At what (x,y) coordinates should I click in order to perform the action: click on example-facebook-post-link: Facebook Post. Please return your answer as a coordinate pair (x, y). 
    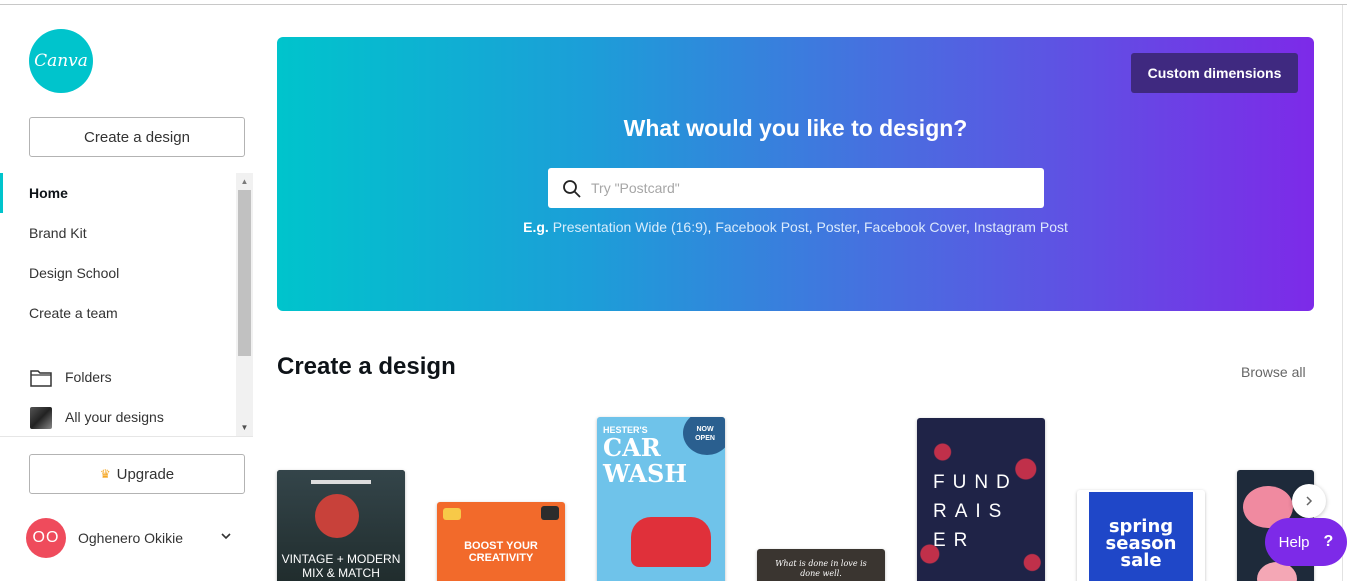
    Looking at the image, I should click on (761, 227).